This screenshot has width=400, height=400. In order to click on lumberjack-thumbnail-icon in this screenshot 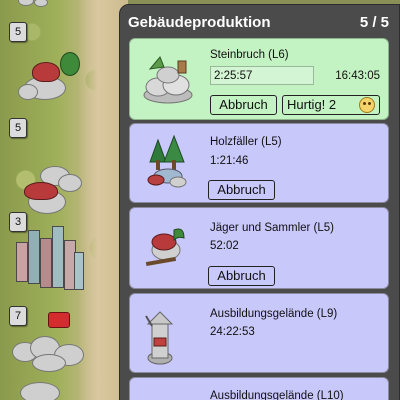, I will do `click(168, 162)`.